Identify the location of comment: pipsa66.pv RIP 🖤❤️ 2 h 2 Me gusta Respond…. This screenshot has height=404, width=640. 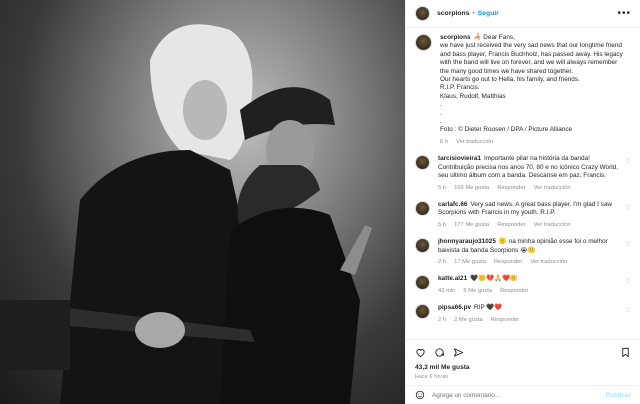
(523, 314).